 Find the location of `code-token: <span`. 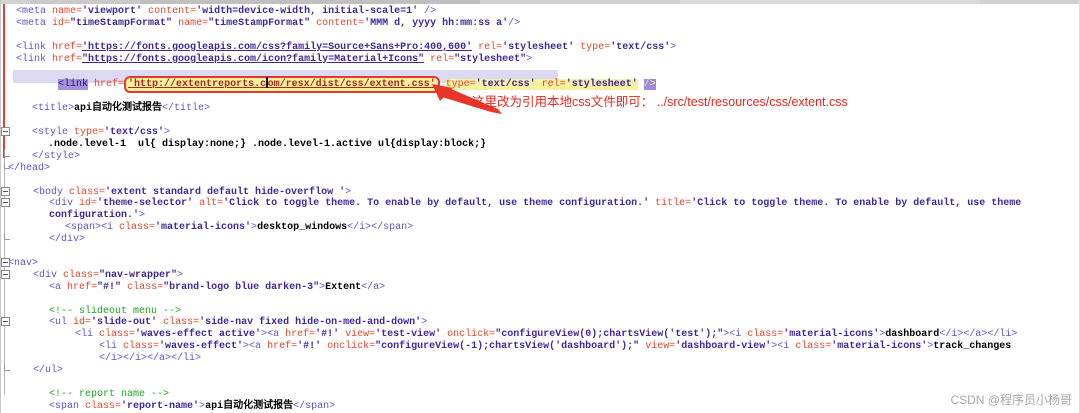

code-token: <span is located at coordinates (67, 406).